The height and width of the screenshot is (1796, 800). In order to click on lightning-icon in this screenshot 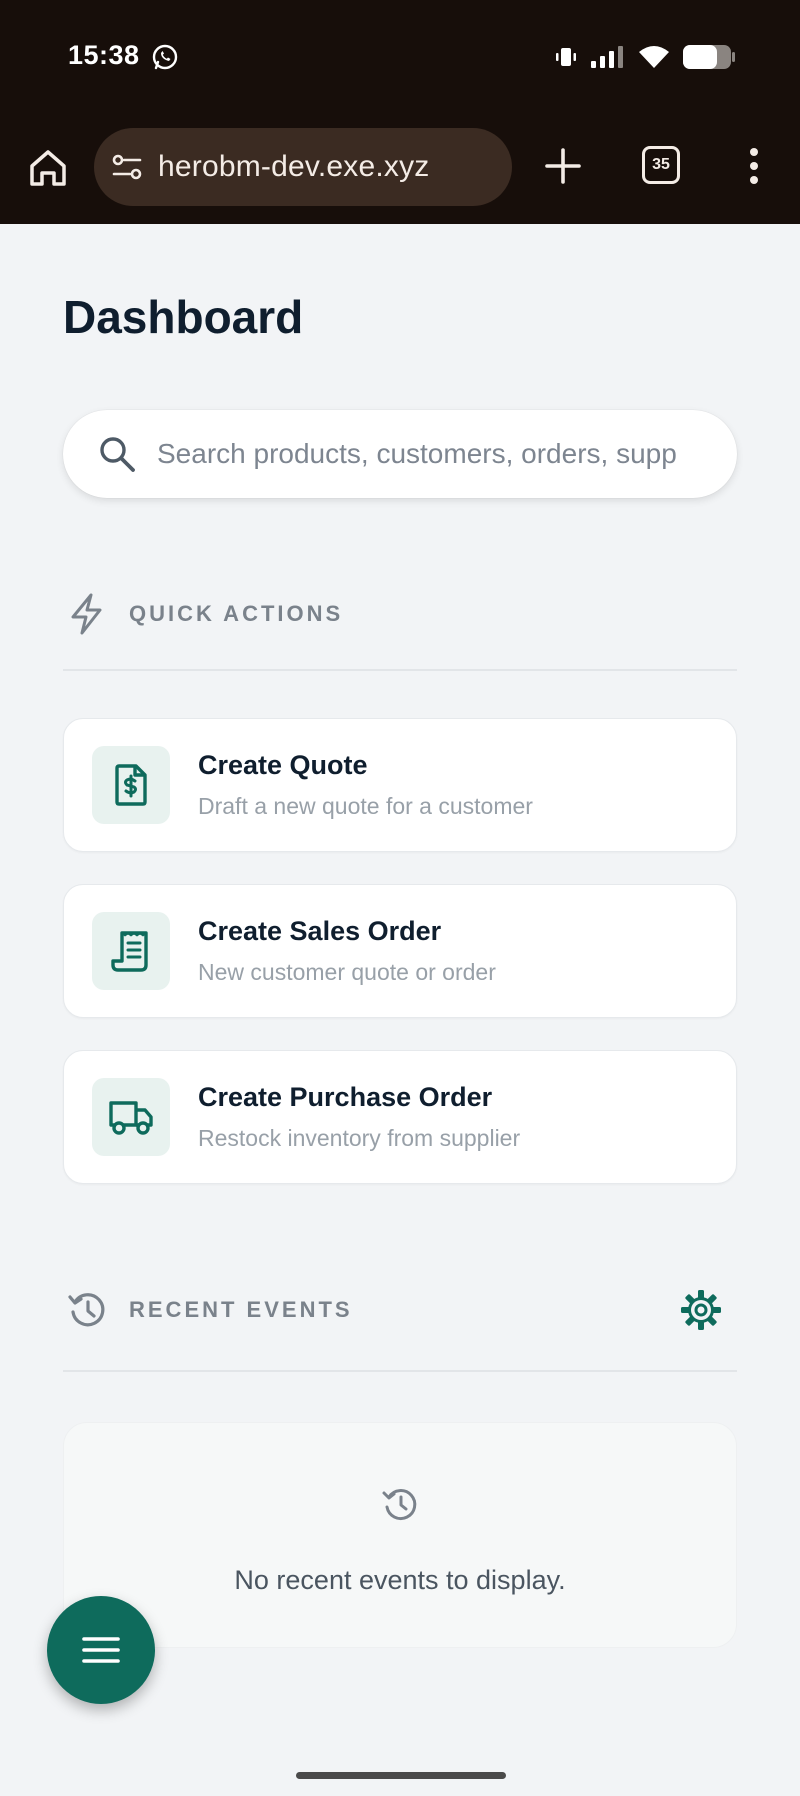, I will do `click(86, 614)`.